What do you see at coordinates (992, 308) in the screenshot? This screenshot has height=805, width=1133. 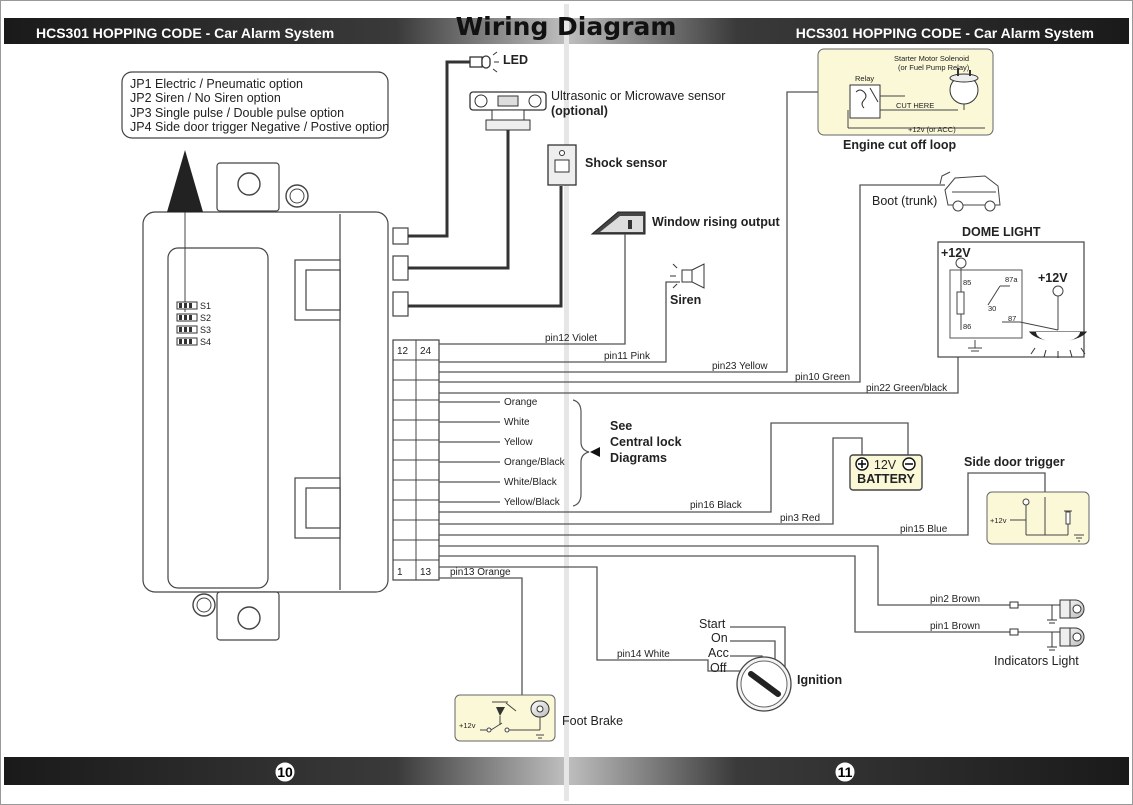 I see `relay-pin-30: 30` at bounding box center [992, 308].